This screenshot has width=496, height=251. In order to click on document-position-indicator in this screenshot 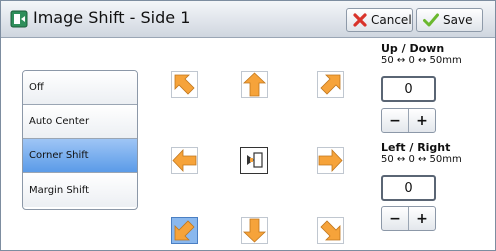, I will do `click(254, 160)`.